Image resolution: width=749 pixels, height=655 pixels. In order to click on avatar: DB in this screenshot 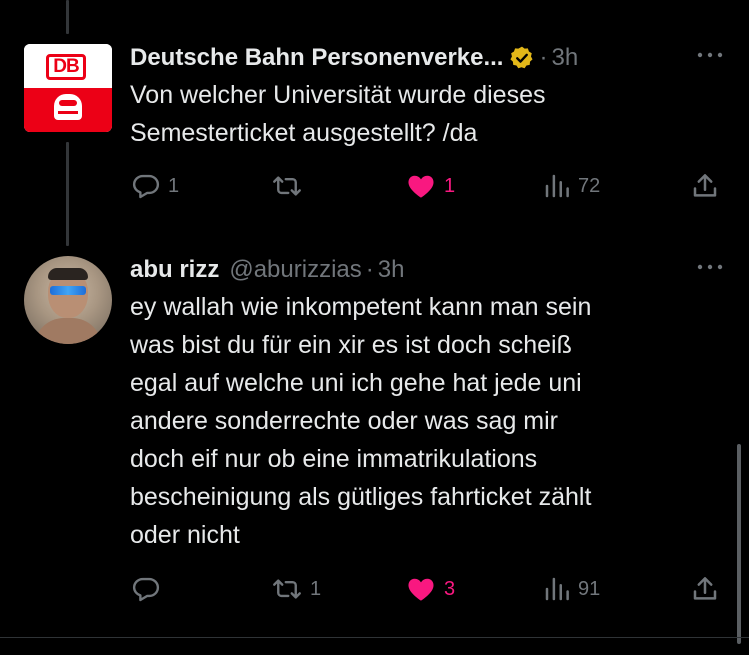, I will do `click(68, 88)`.